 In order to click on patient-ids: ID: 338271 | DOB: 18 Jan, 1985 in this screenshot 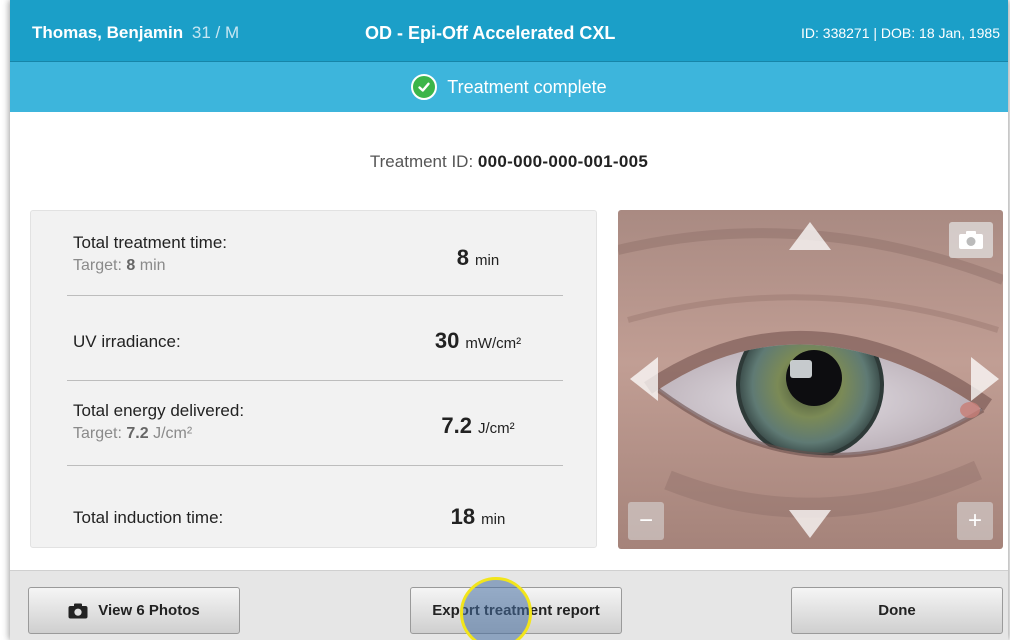, I will do `click(900, 33)`.